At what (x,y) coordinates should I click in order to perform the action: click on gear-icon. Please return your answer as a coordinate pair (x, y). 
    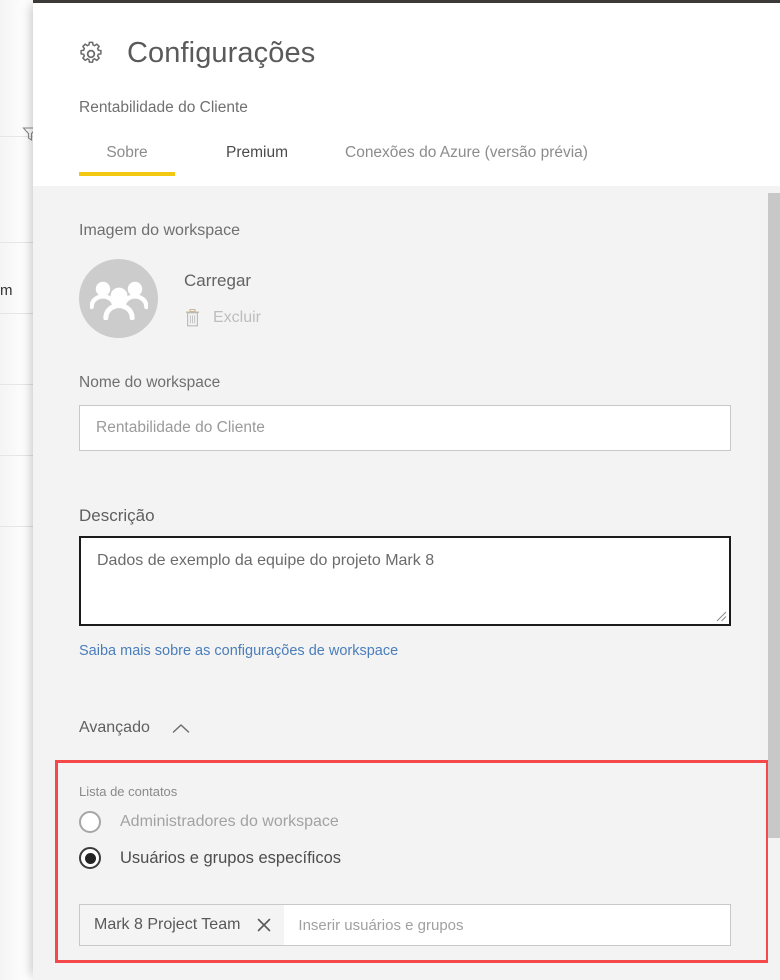
    Looking at the image, I should click on (91, 52).